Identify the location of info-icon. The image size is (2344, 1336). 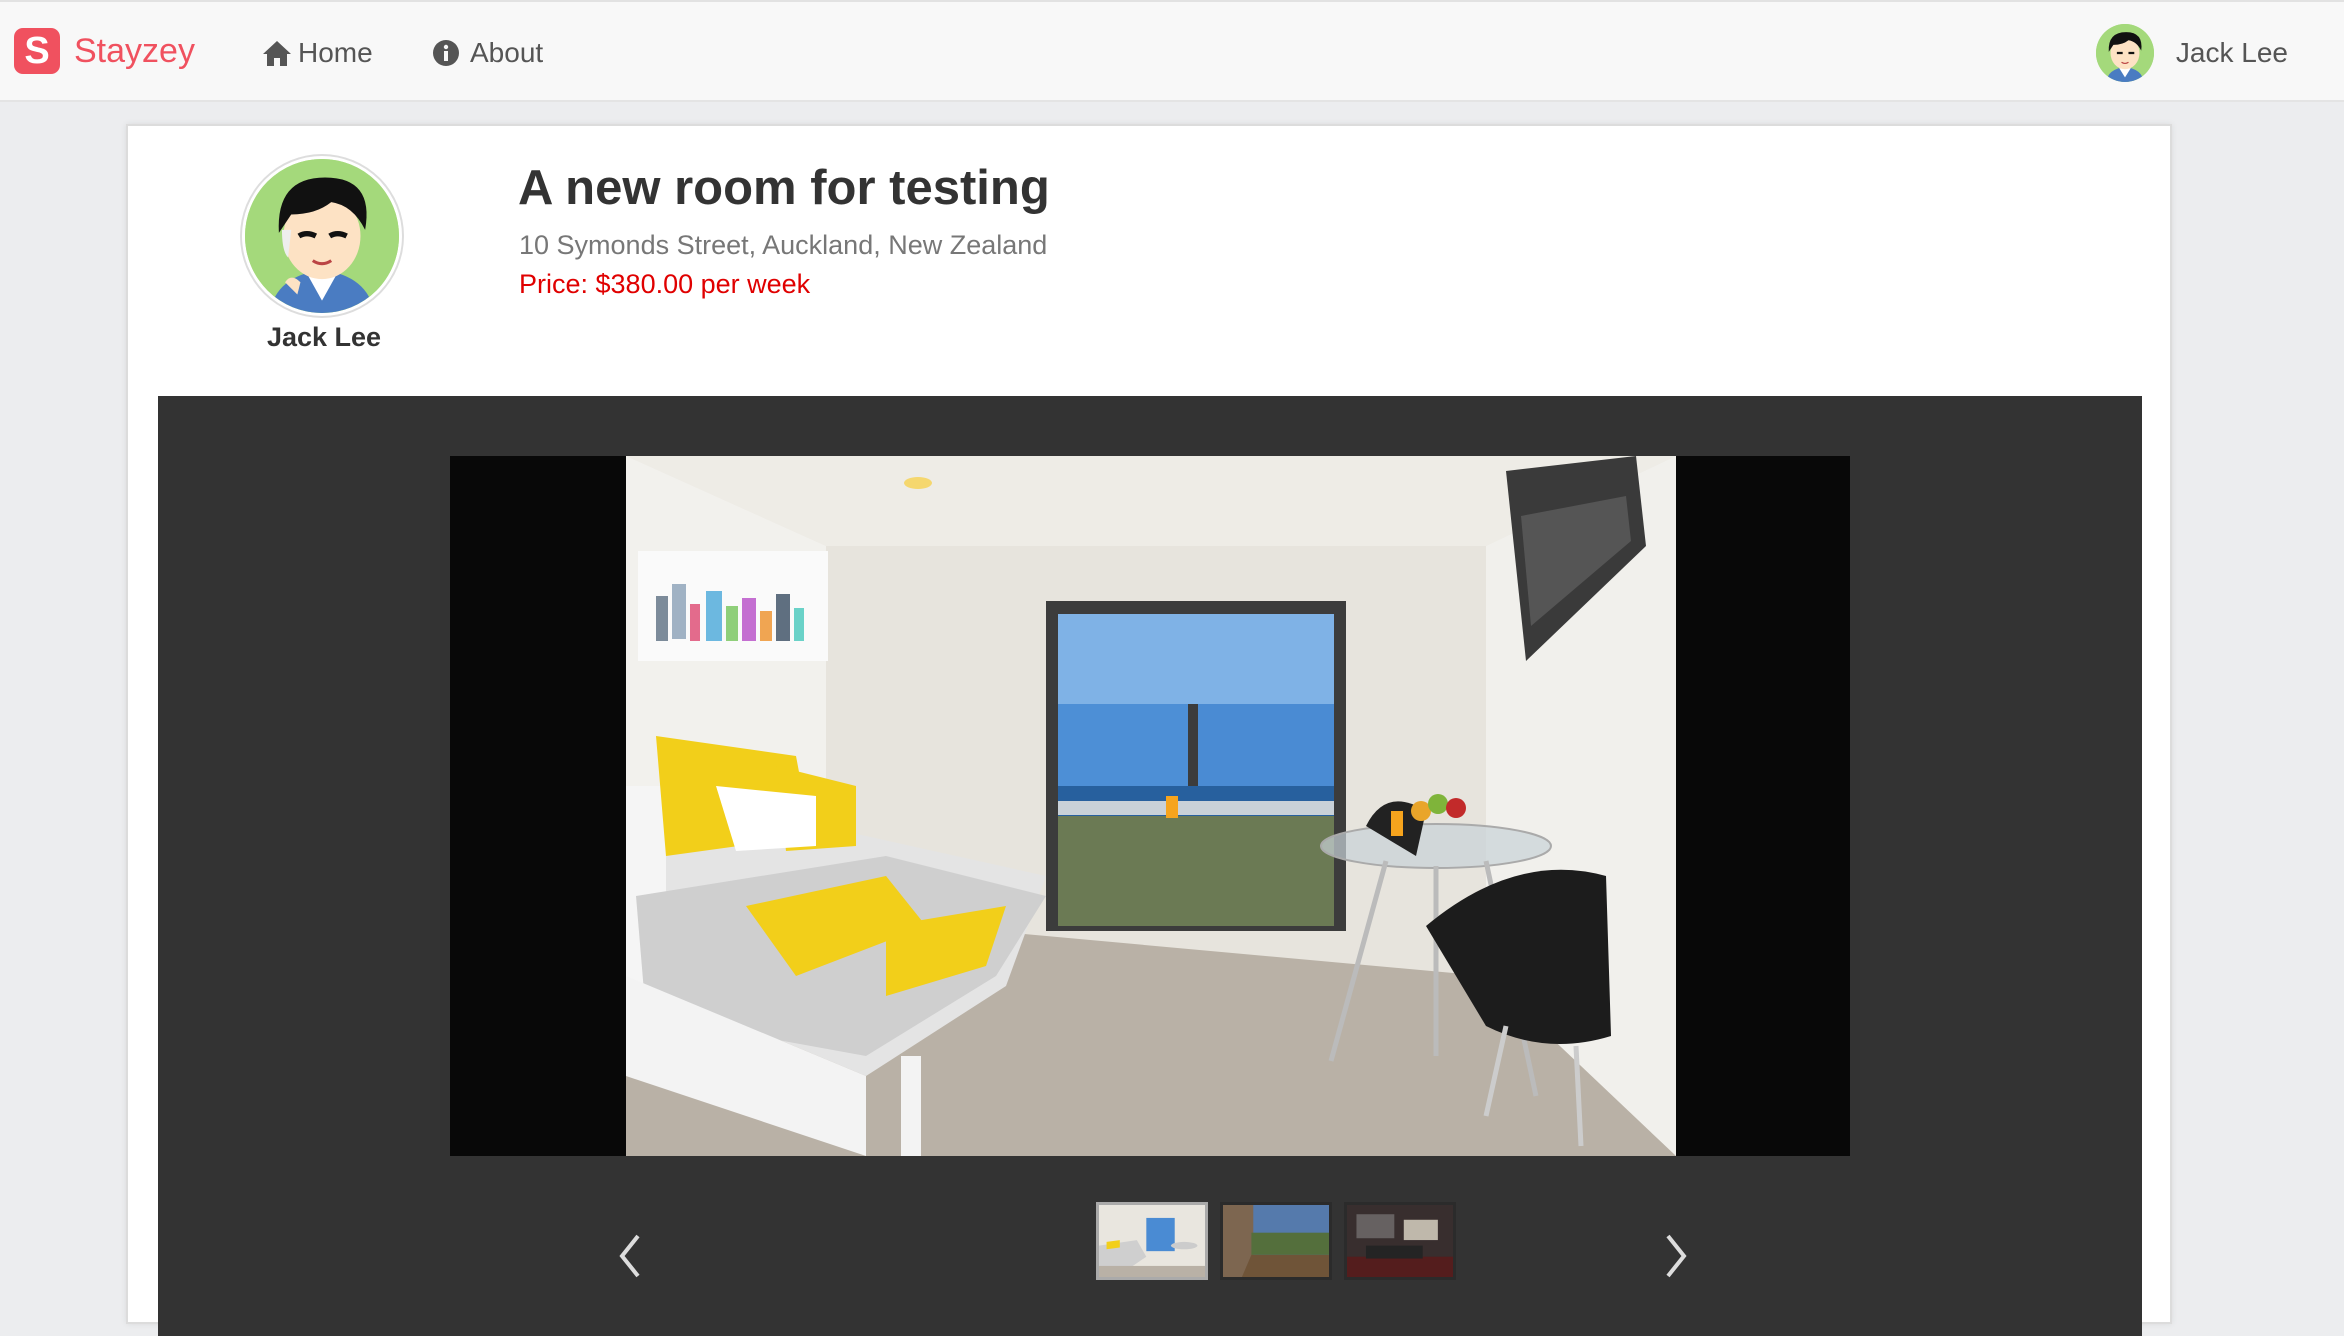
(446, 53).